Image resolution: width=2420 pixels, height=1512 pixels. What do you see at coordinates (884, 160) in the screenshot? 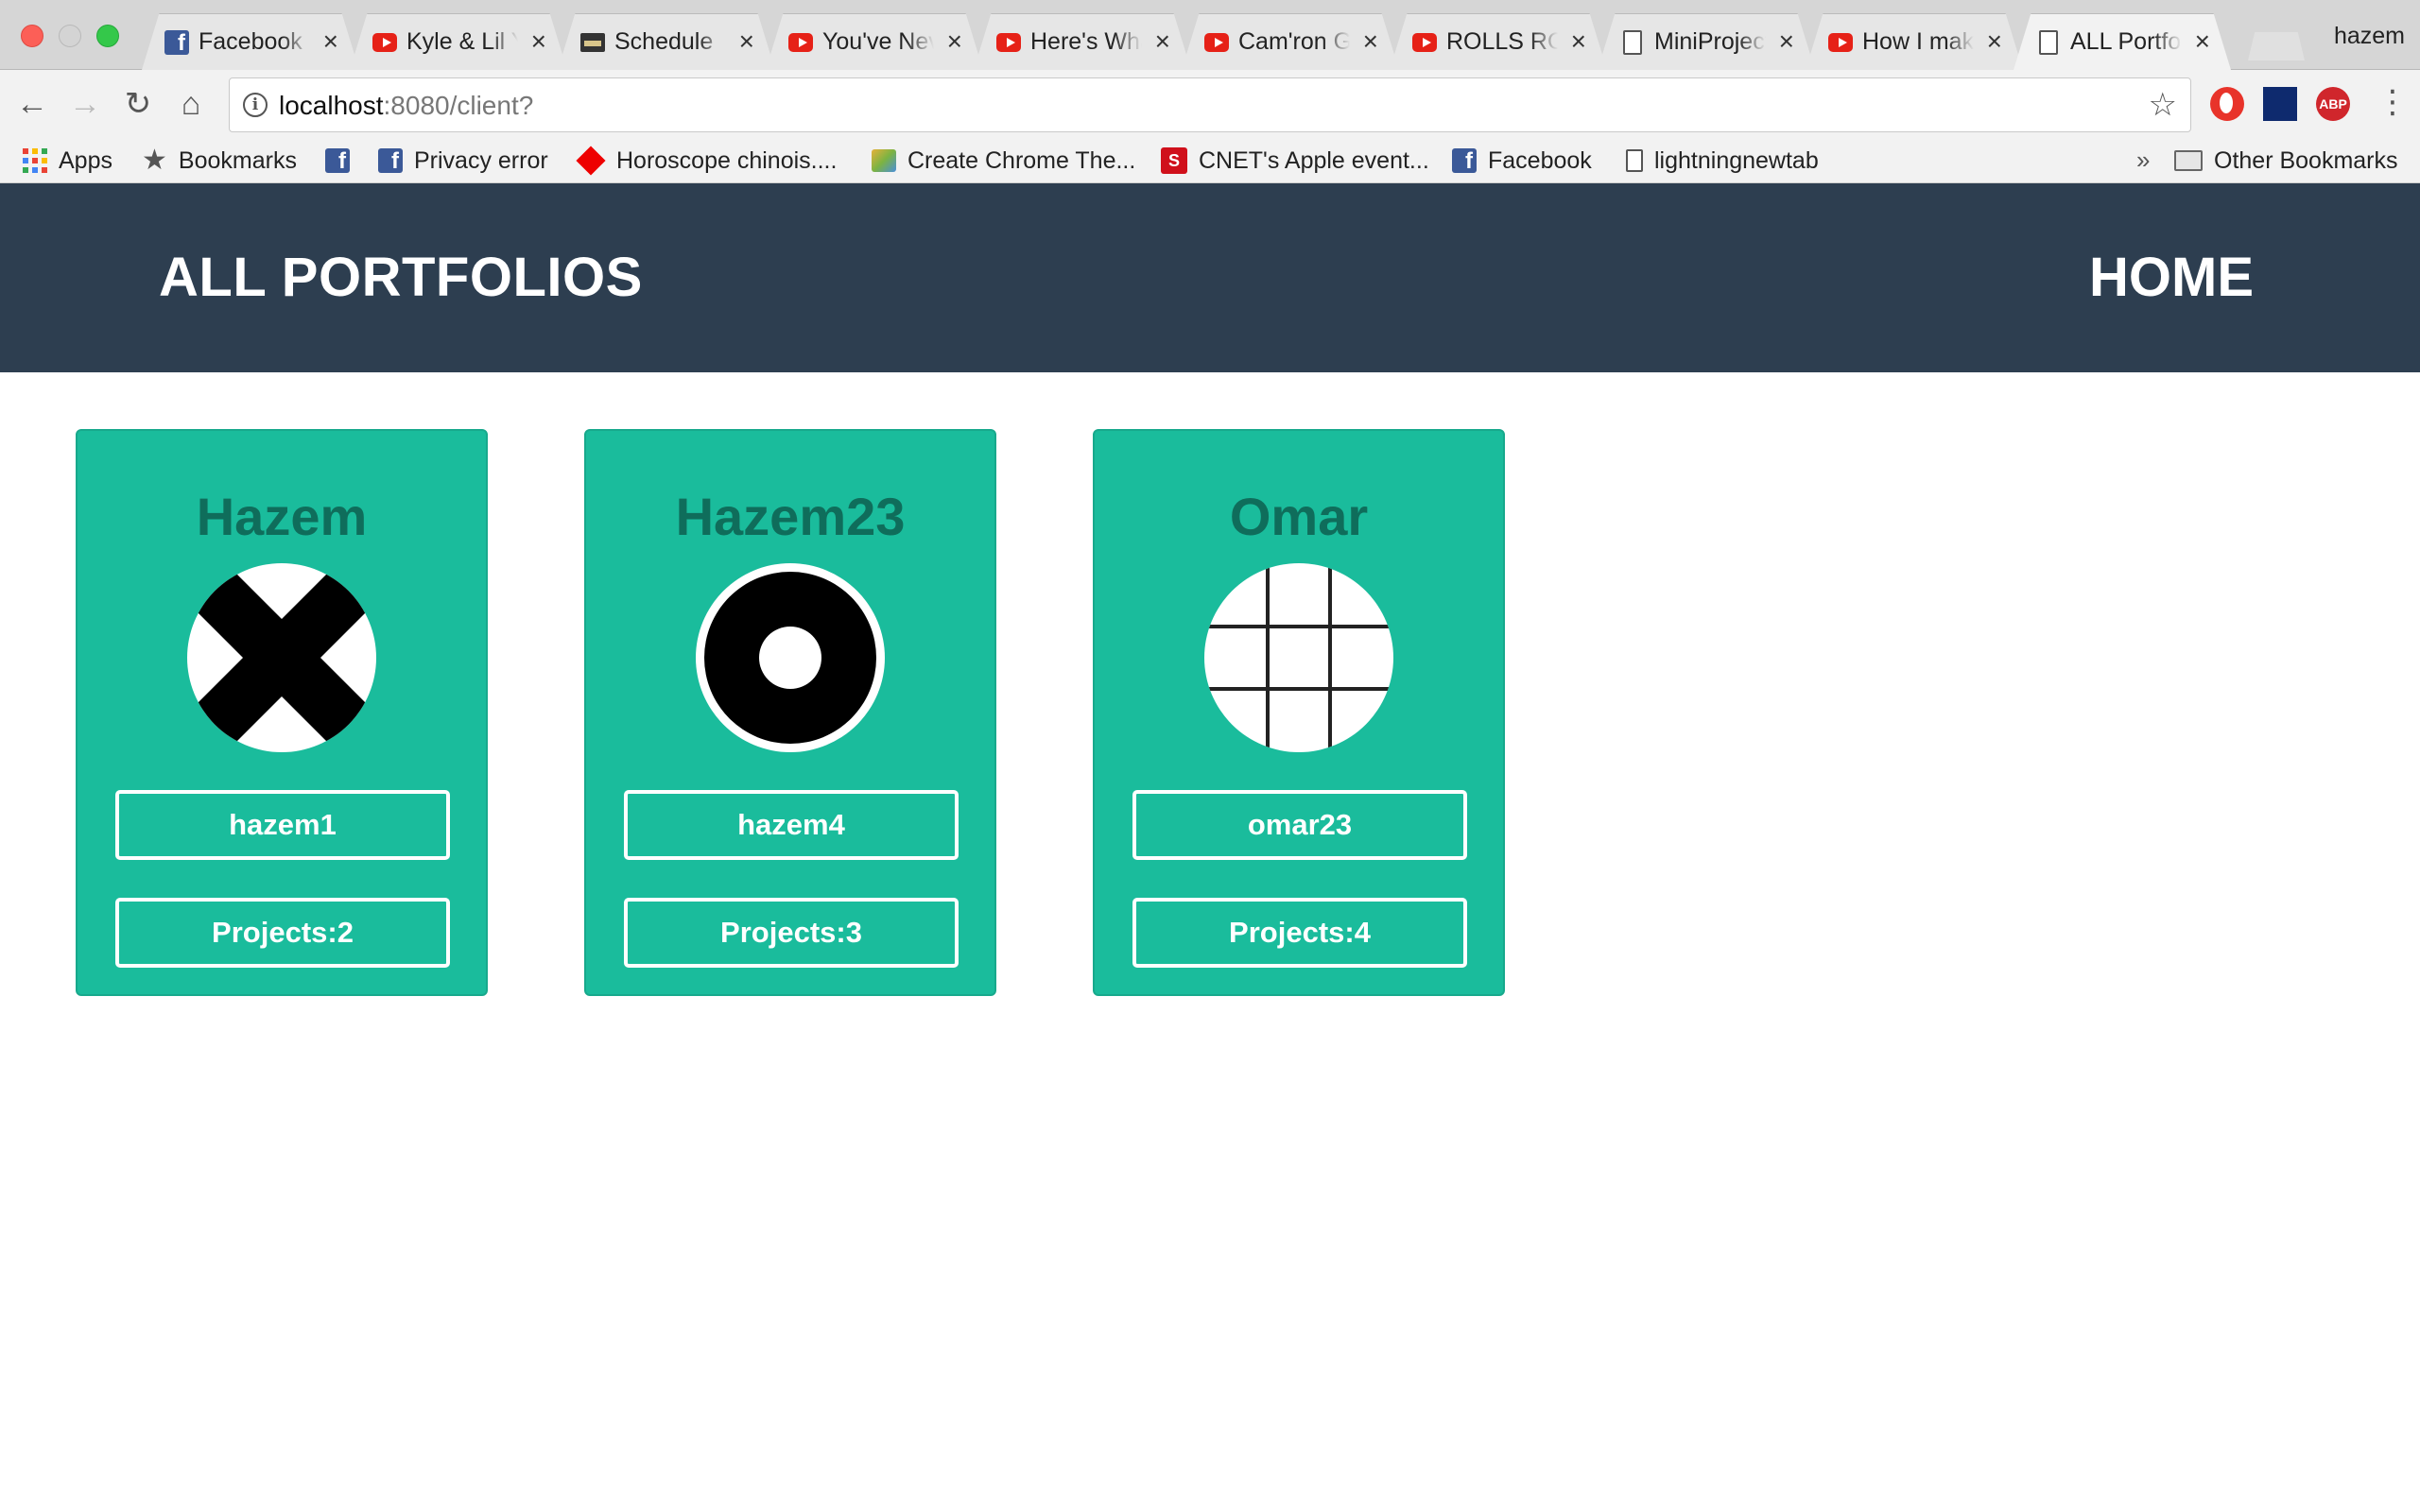
I see `paint-icon` at bounding box center [884, 160].